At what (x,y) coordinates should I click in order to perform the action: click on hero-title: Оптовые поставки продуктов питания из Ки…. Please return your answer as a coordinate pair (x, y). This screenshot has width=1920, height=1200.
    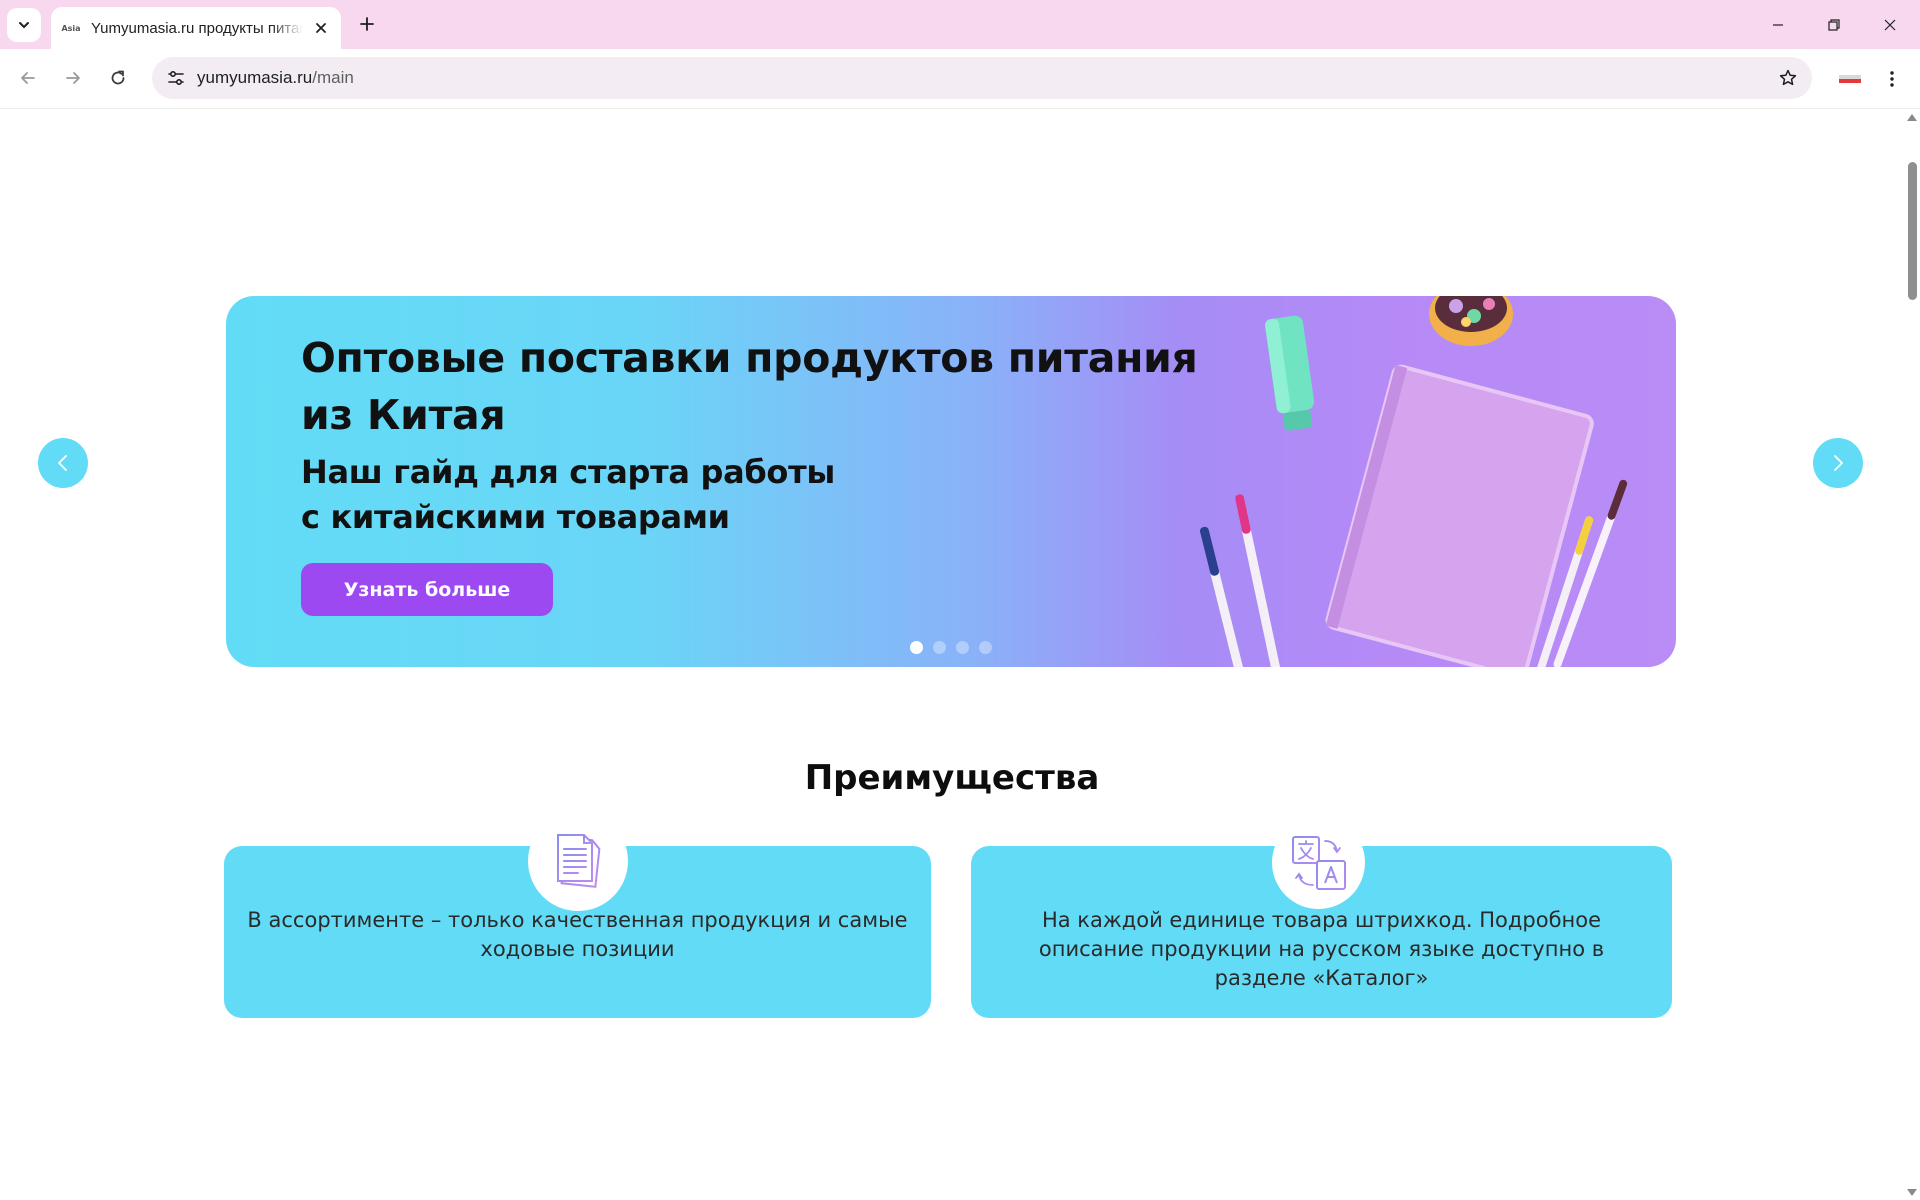
    Looking at the image, I should click on (749, 386).